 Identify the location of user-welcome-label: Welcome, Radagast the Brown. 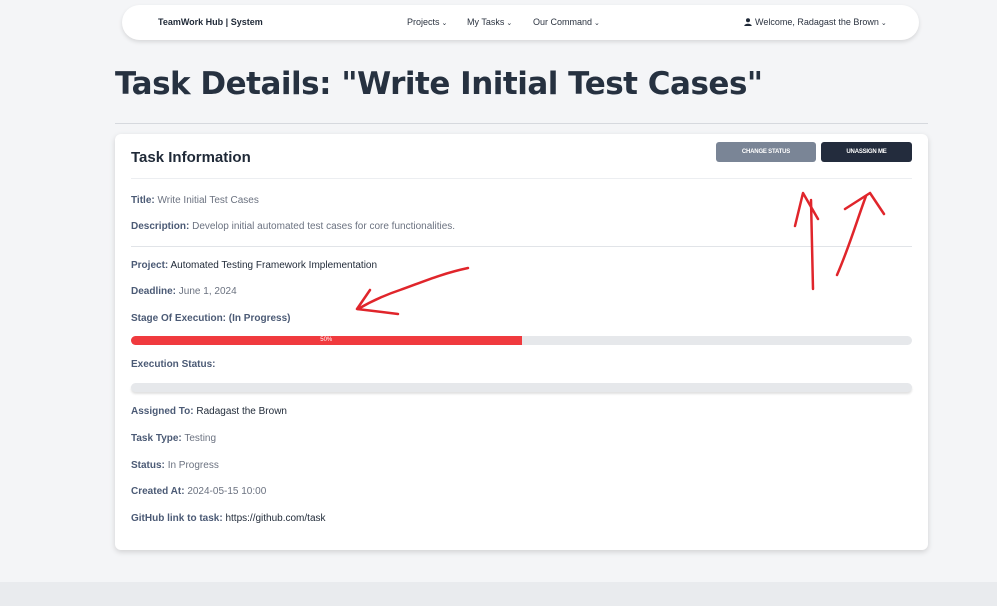
(817, 22).